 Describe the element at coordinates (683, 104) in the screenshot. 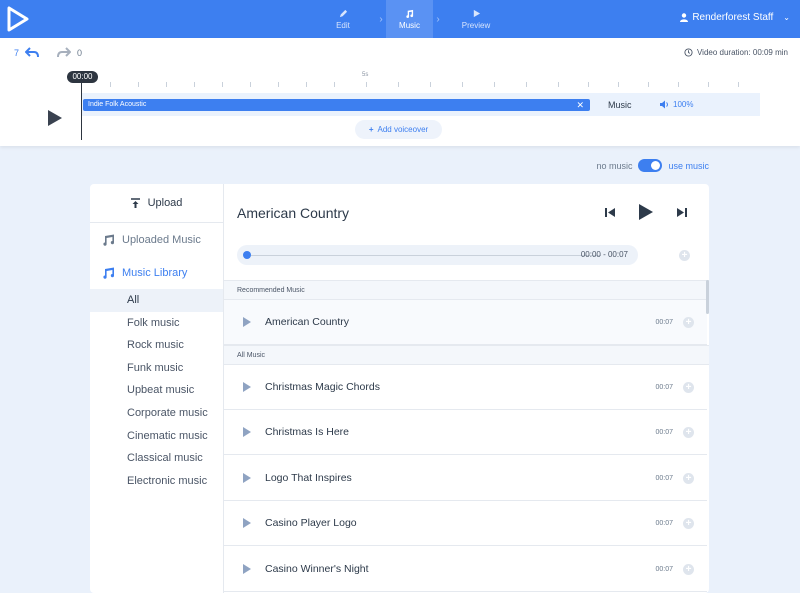

I see `volume-value: 100%` at that location.